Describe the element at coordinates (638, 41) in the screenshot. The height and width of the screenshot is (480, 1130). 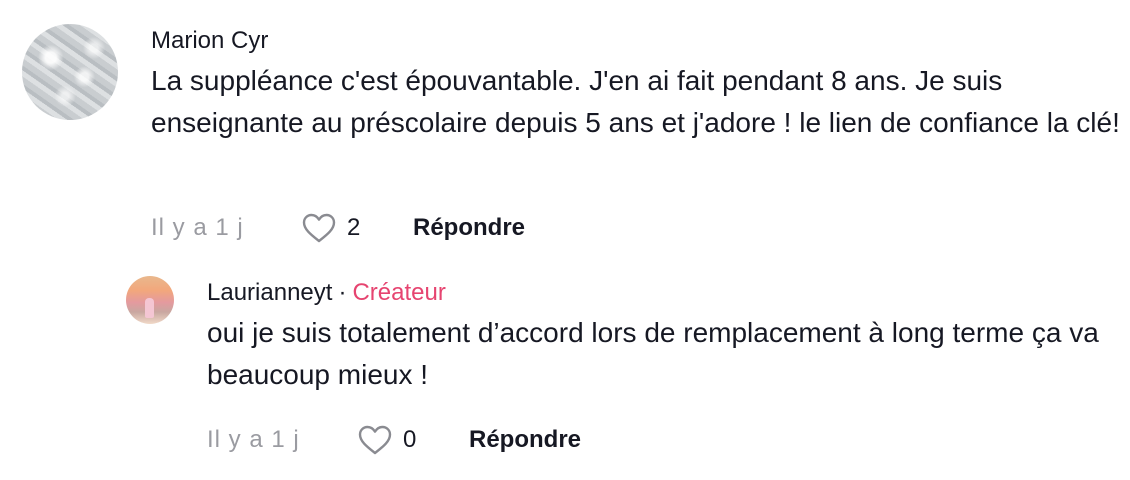
I see `comment-header: Marion Cyr` at that location.